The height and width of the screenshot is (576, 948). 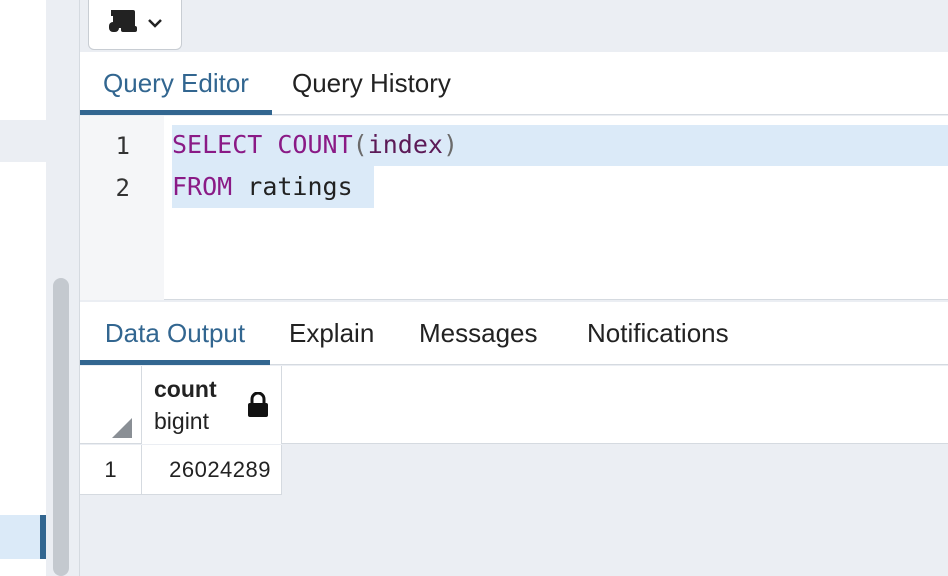 What do you see at coordinates (181, 421) in the screenshot?
I see `column-type: bigint` at bounding box center [181, 421].